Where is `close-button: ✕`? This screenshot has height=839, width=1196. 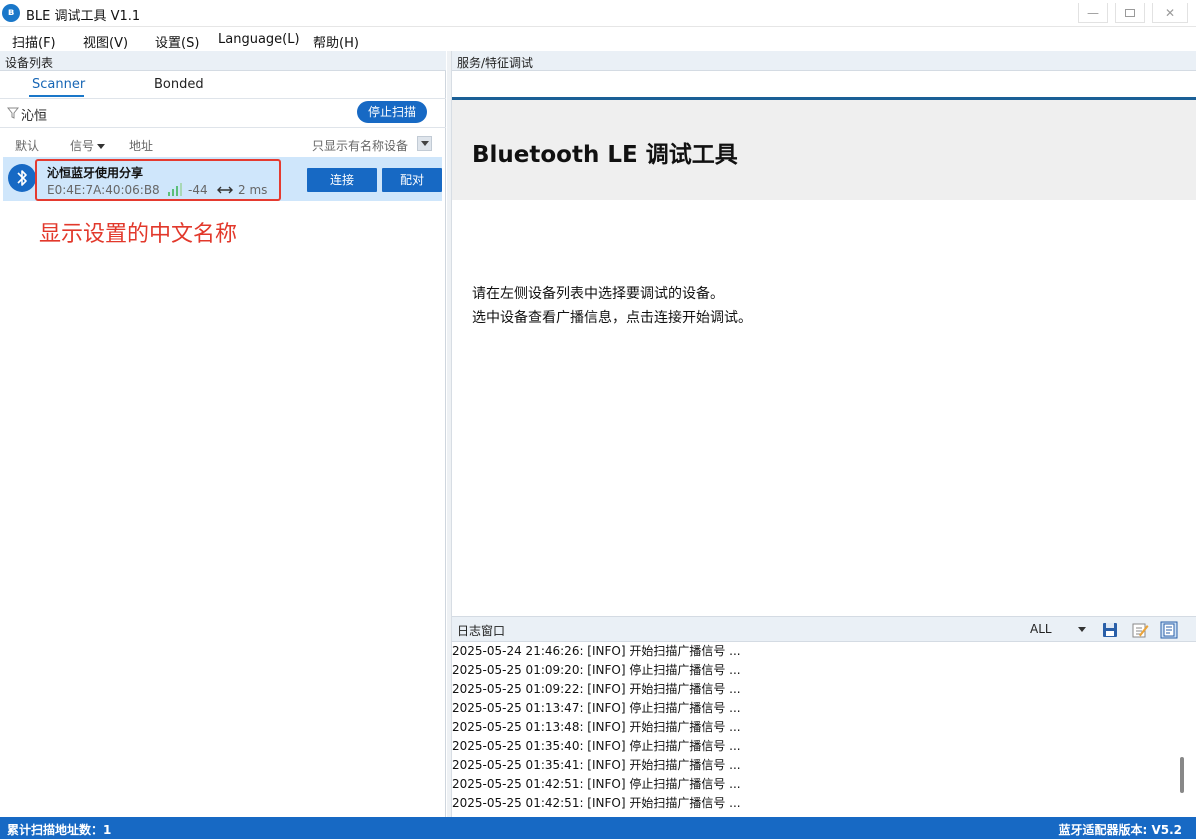 close-button: ✕ is located at coordinates (1170, 13).